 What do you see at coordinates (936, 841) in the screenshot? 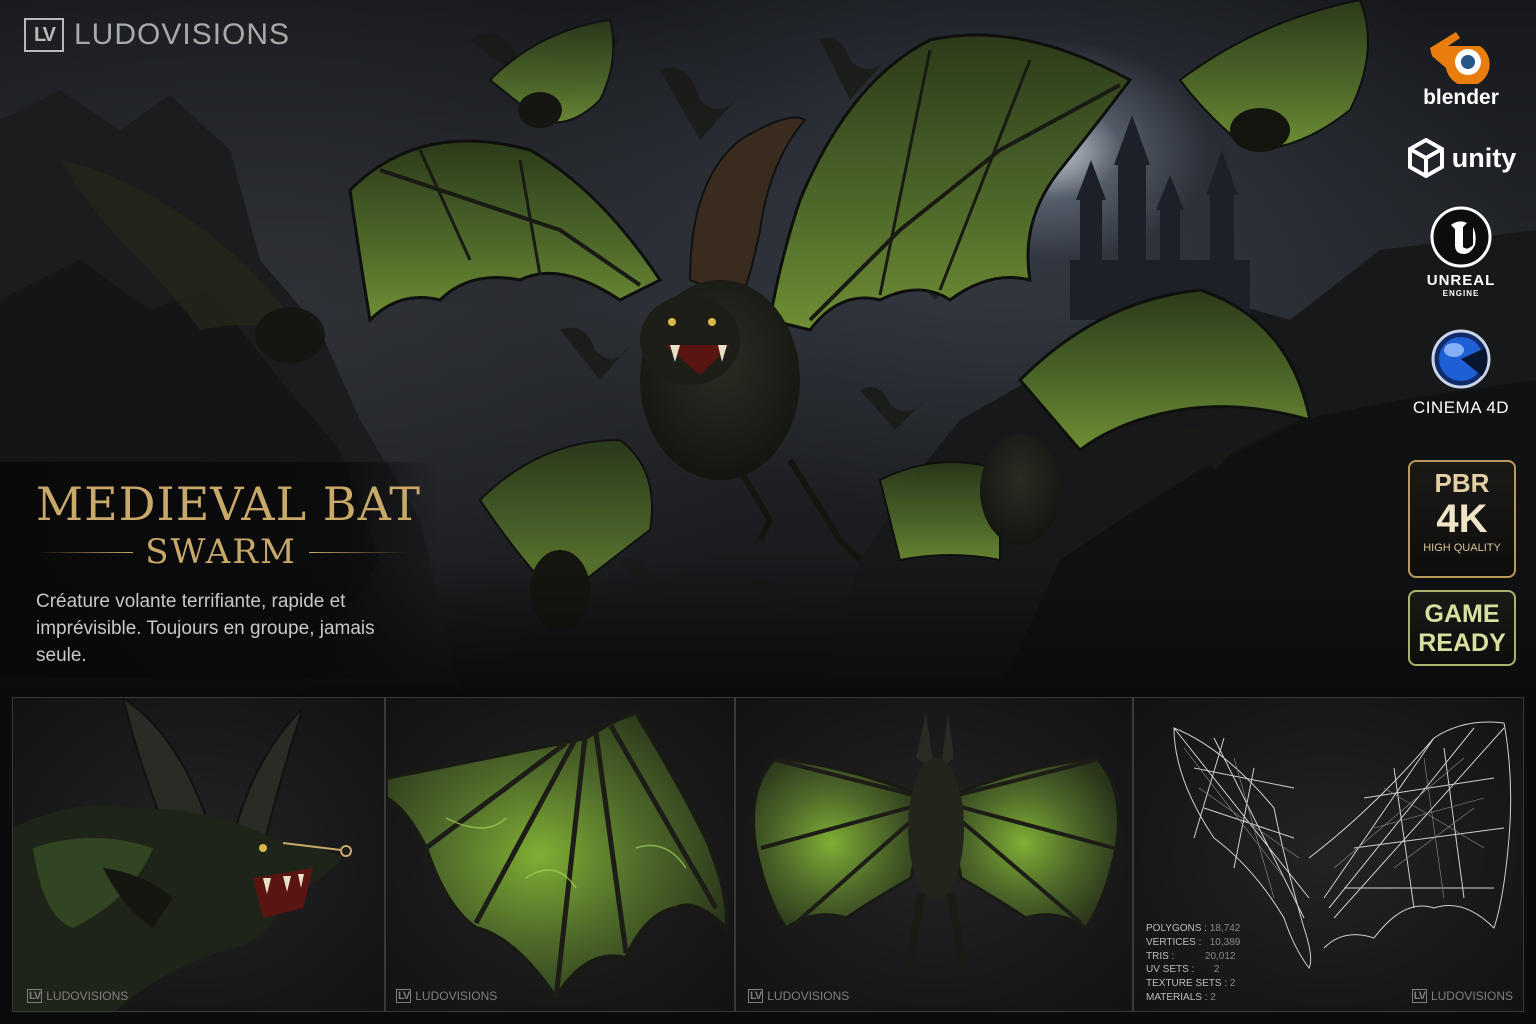
I see `bat-back-render` at bounding box center [936, 841].